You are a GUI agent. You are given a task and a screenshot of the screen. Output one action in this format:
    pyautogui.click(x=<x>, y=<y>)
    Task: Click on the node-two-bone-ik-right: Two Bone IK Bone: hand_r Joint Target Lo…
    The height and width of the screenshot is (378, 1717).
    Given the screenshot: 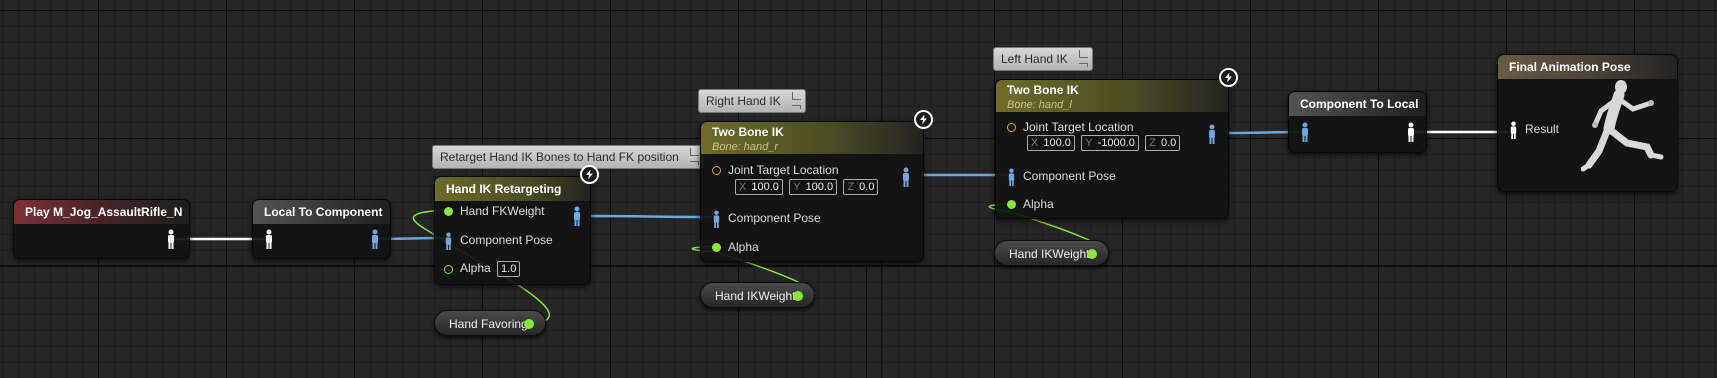 What is the action you would take?
    pyautogui.click(x=812, y=191)
    